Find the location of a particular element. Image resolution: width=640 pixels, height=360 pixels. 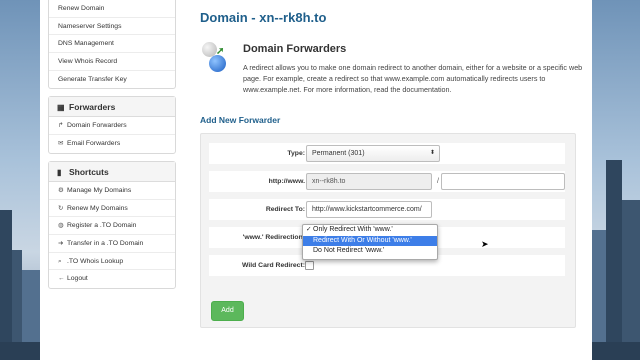

type-row: Type: Permanent (301) ⬍ is located at coordinates (387, 153).